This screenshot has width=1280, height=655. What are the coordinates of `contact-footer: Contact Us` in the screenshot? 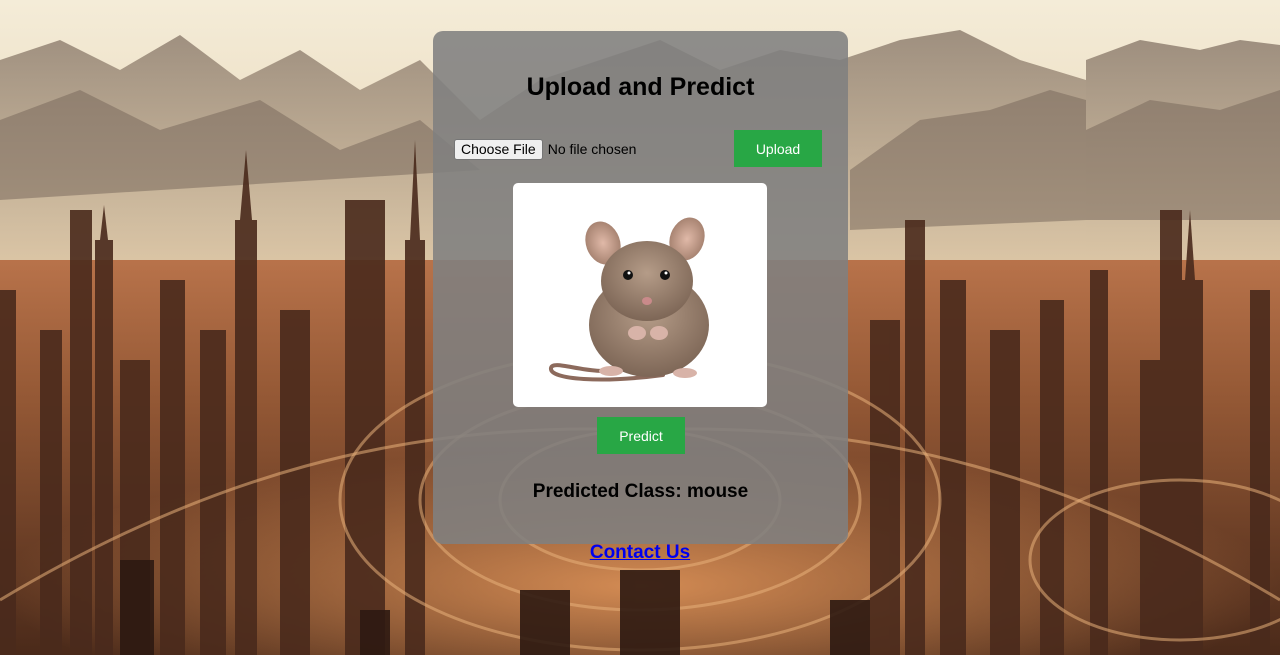 It's located at (640, 553).